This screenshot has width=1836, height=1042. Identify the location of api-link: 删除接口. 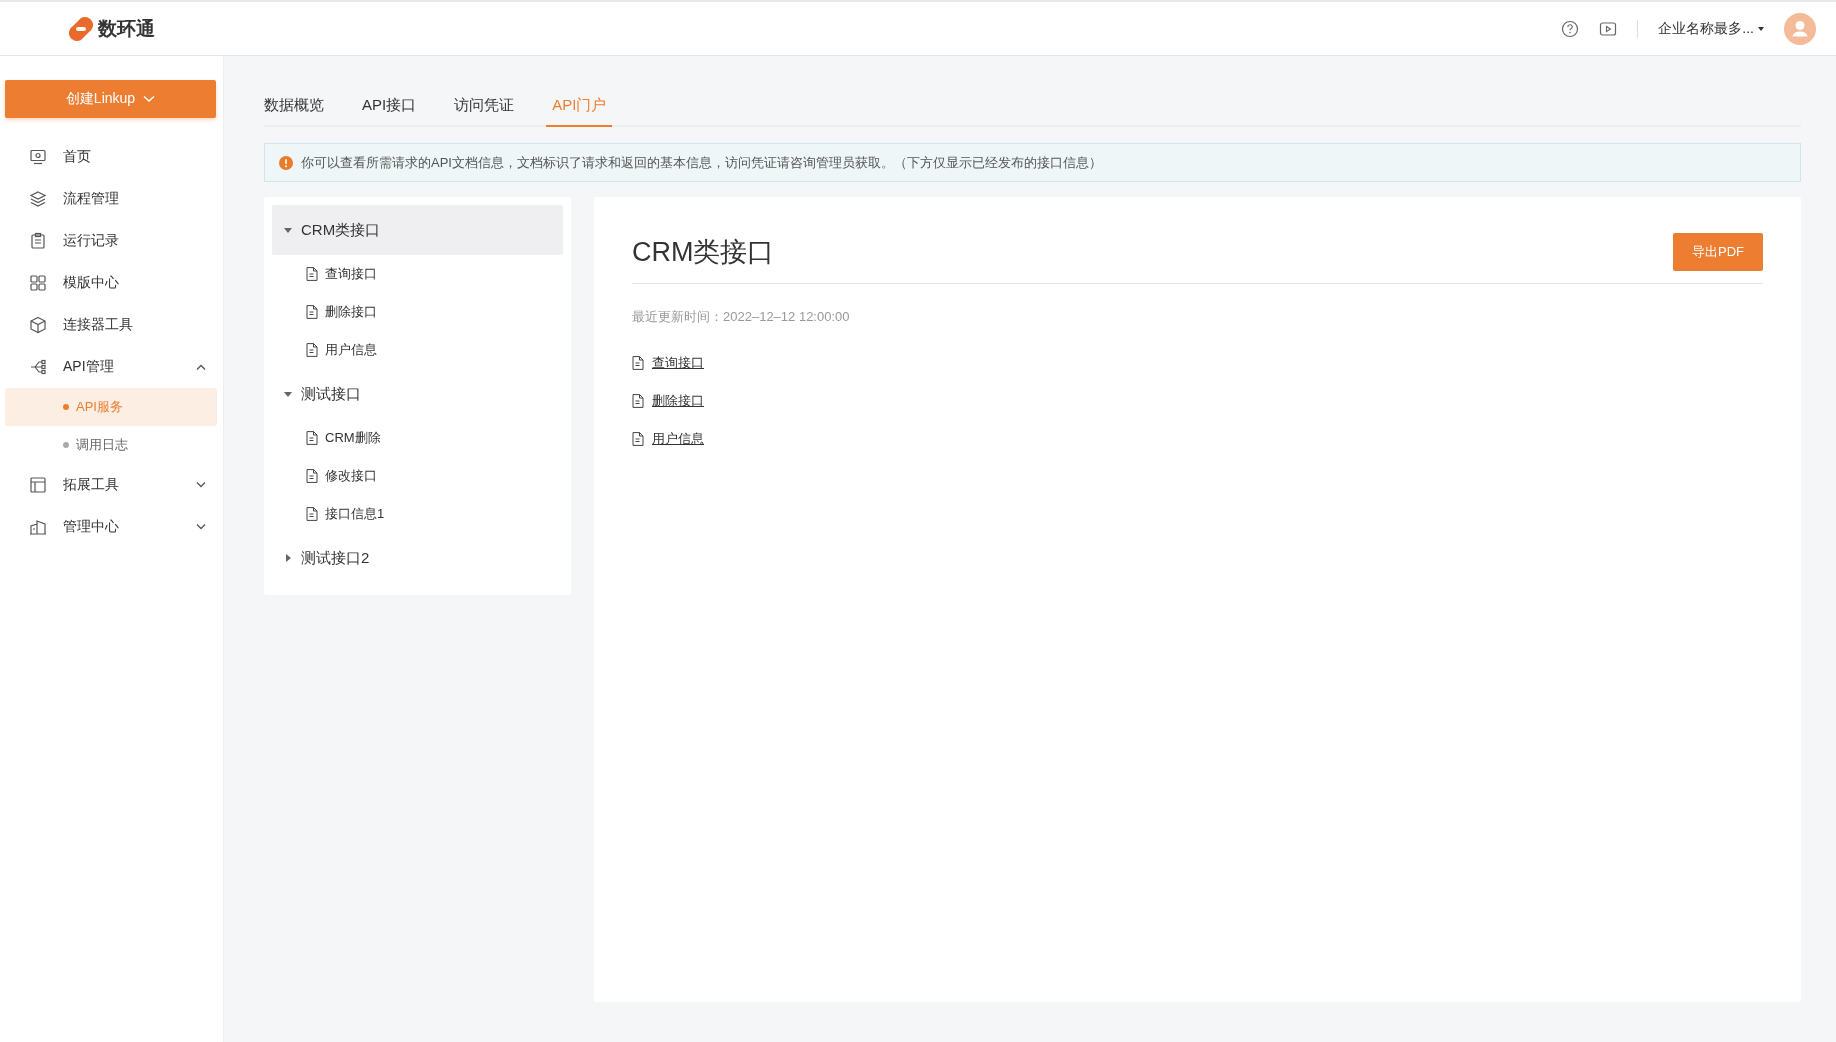
(678, 401).